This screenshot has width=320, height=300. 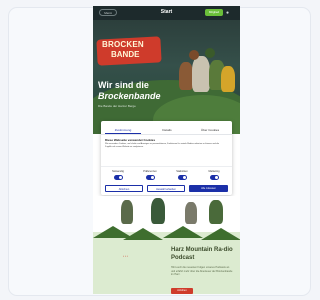 What do you see at coordinates (108, 12) in the screenshot?
I see `menu-button: Menü` at bounding box center [108, 12].